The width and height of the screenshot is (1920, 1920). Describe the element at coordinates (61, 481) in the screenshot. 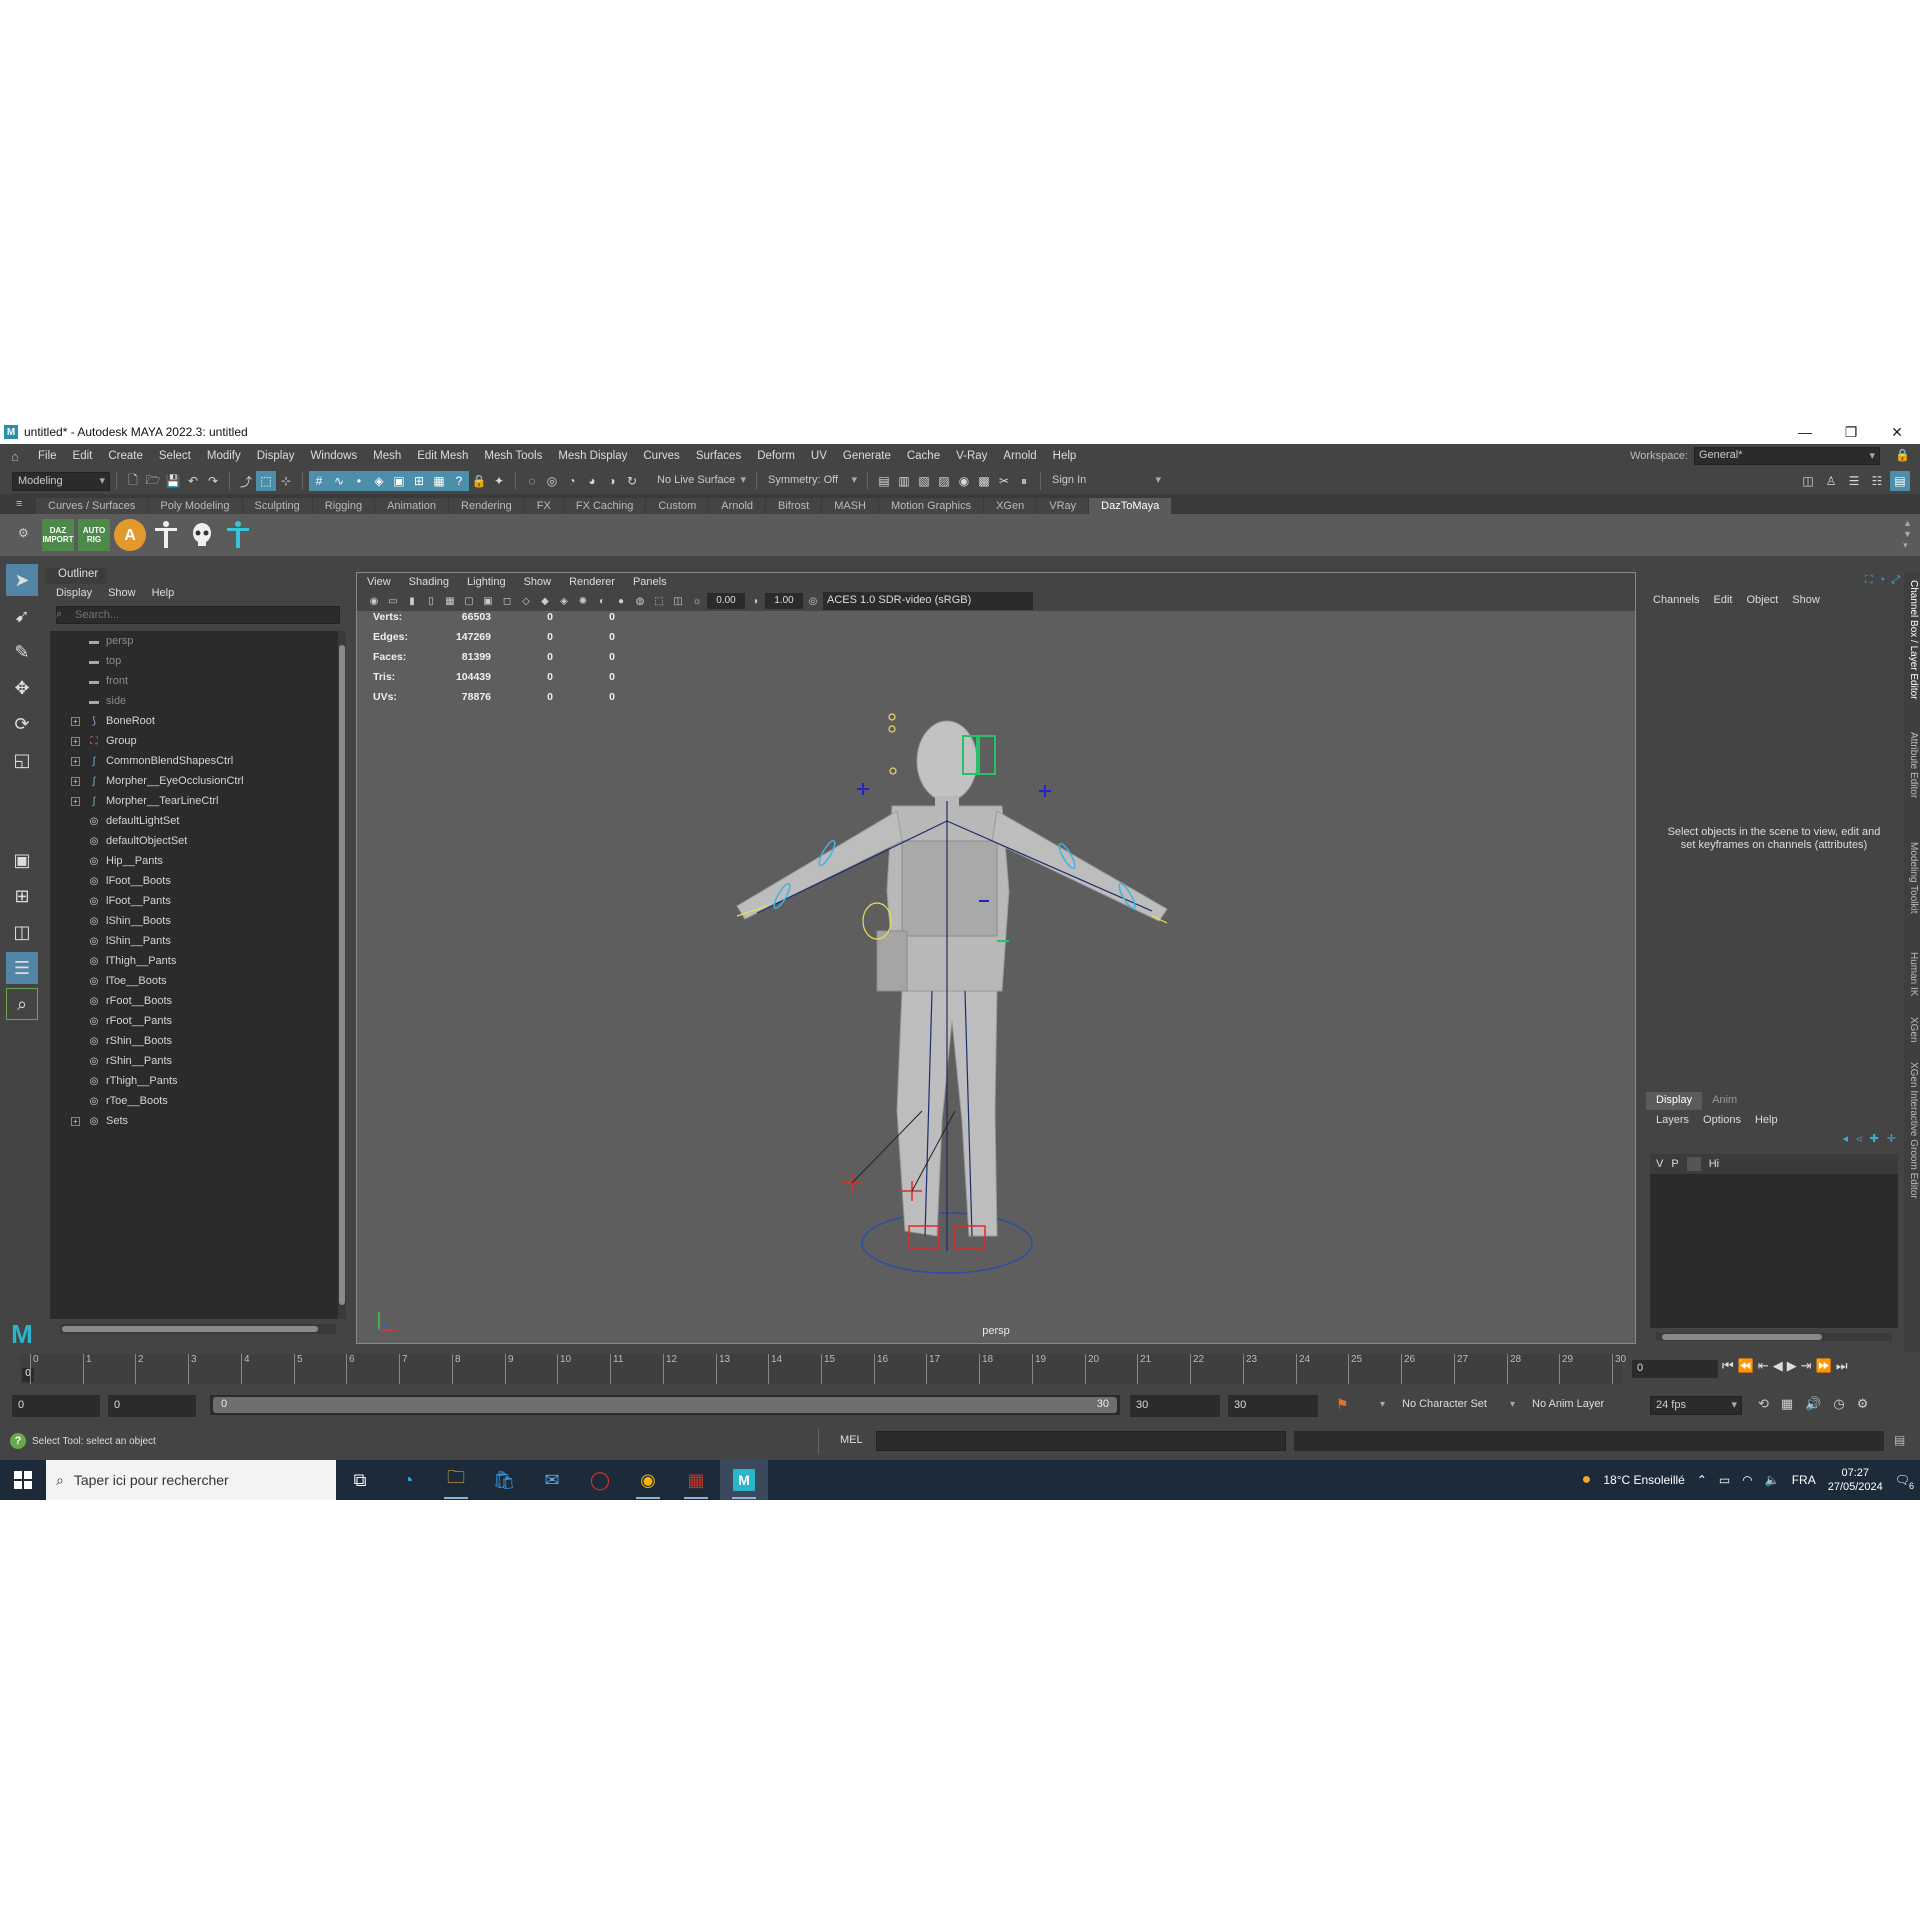

I see `mode-dropdown: Modeling` at that location.